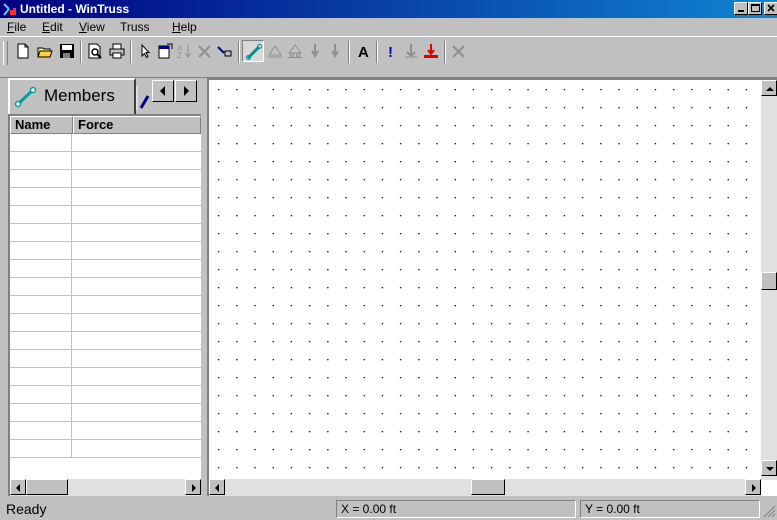 The image size is (777, 520). What do you see at coordinates (205, 51) in the screenshot?
I see `delete-button` at bounding box center [205, 51].